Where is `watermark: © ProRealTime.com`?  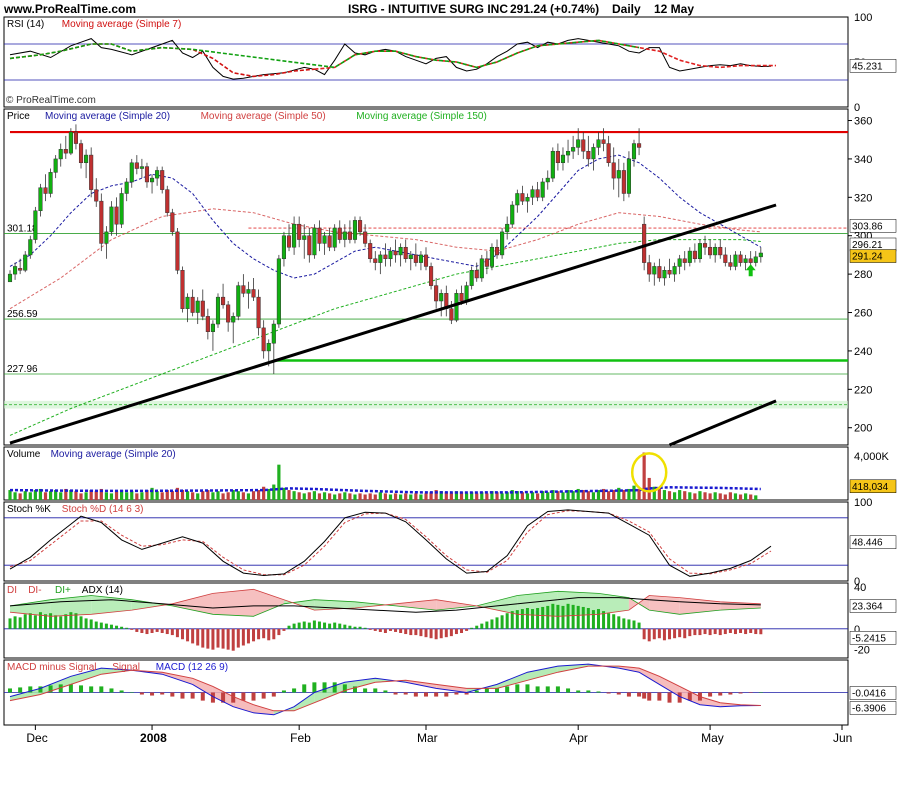 watermark: © ProRealTime.com is located at coordinates (51, 100).